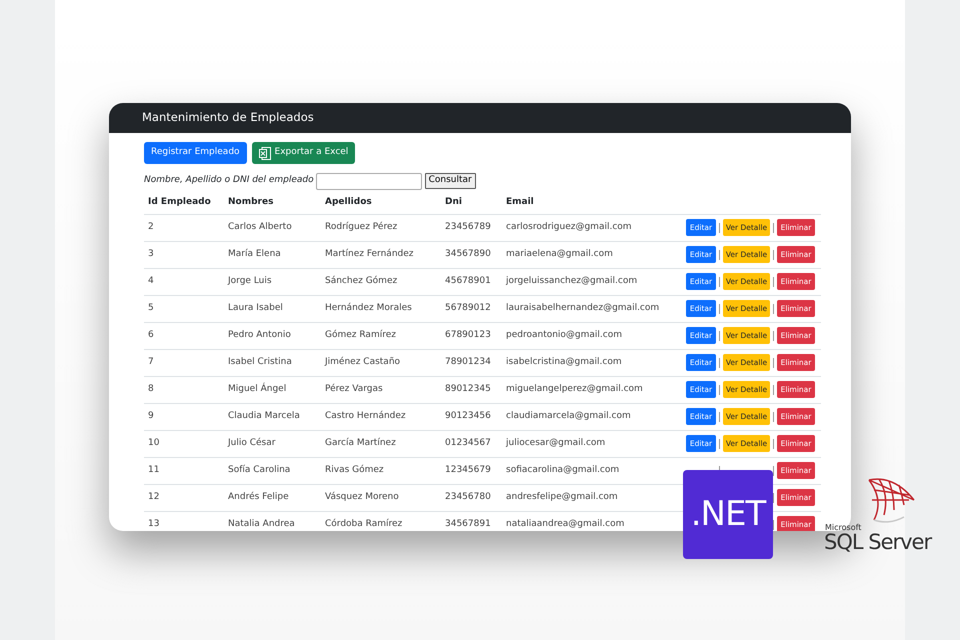  What do you see at coordinates (151, 415) in the screenshot?
I see `table-cell: 9` at bounding box center [151, 415].